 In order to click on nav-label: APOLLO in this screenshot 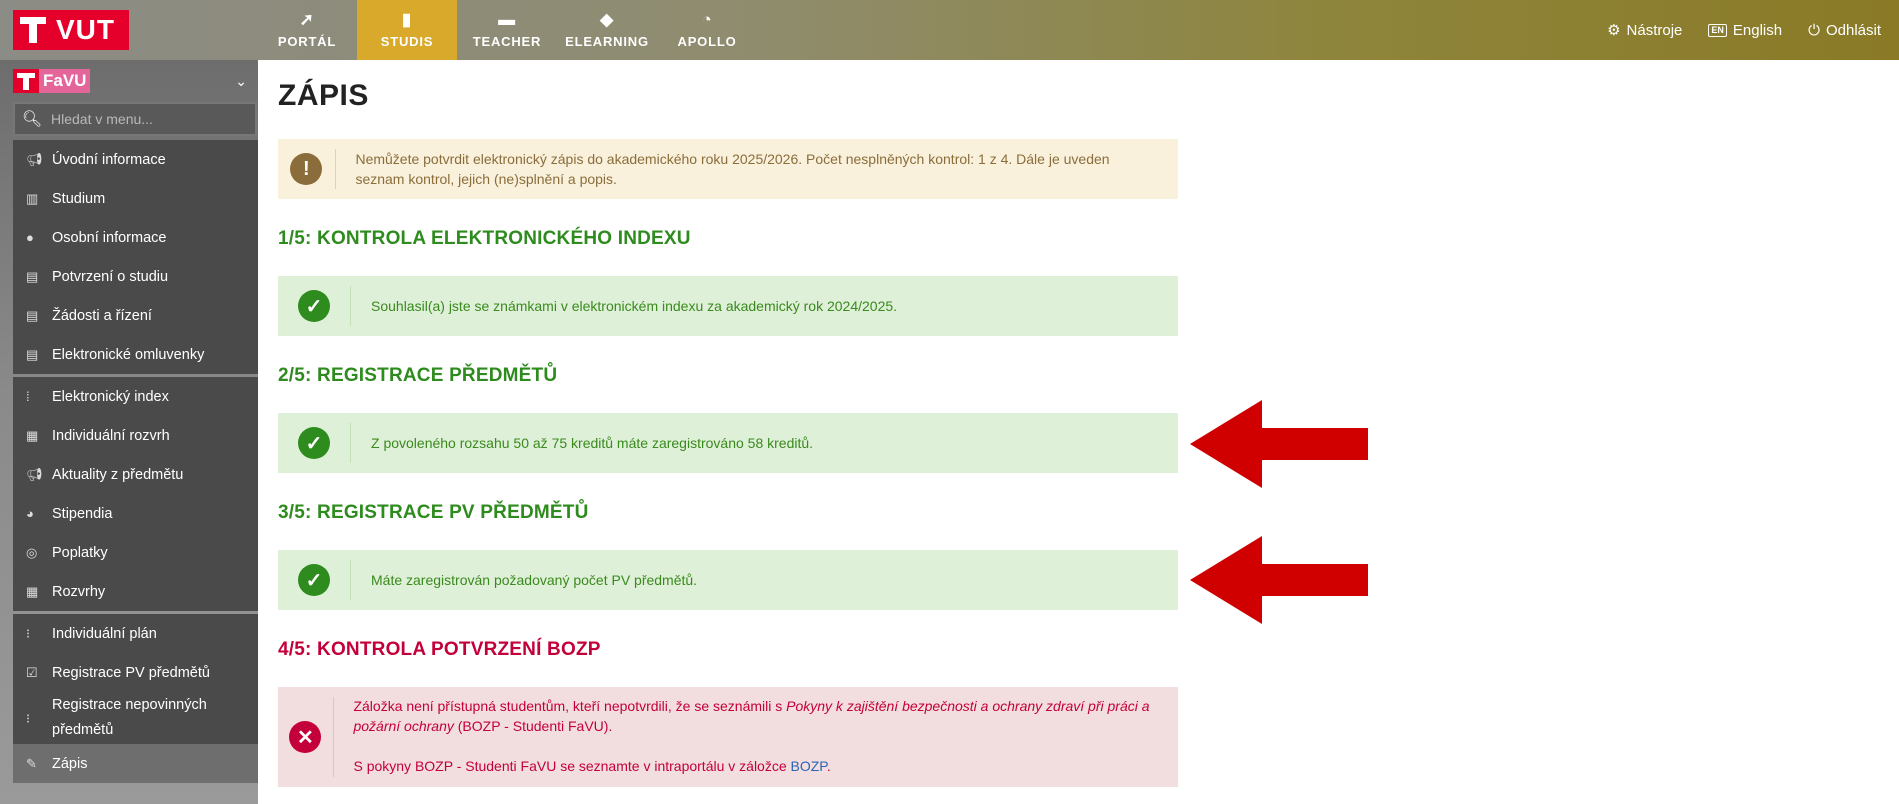, I will do `click(707, 41)`.